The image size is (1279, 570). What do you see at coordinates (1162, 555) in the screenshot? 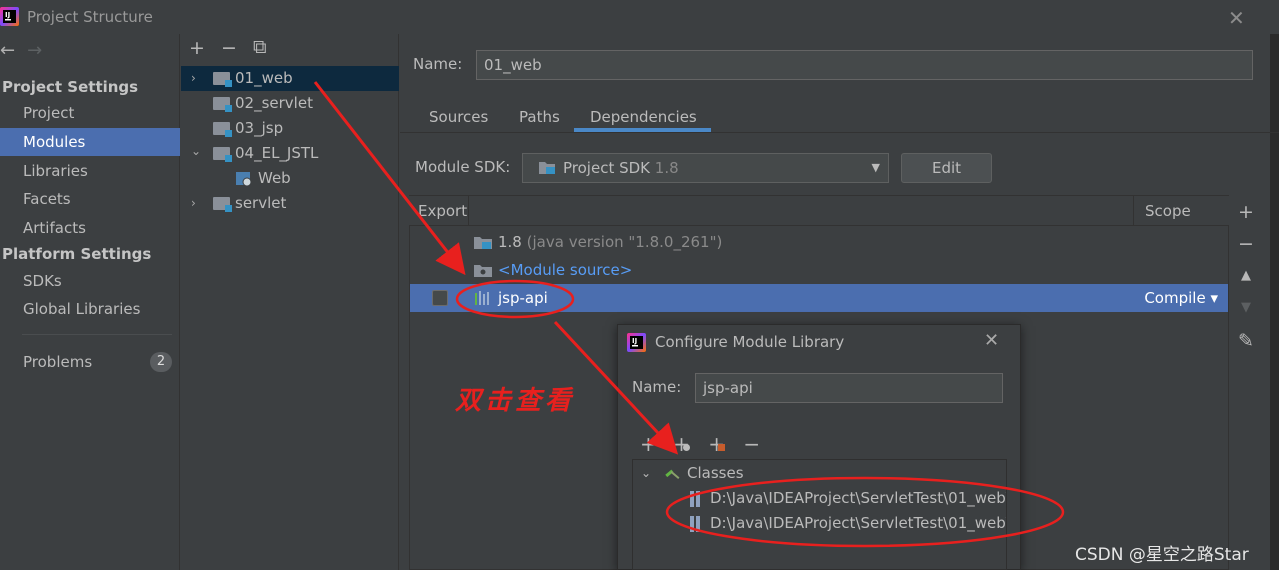
I see `csdn-watermark: CSDN @星空之路Star` at bounding box center [1162, 555].